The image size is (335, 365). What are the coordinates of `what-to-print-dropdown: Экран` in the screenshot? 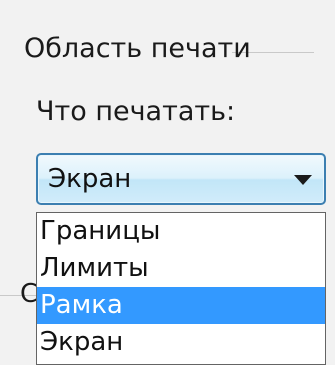 It's located at (181, 179).